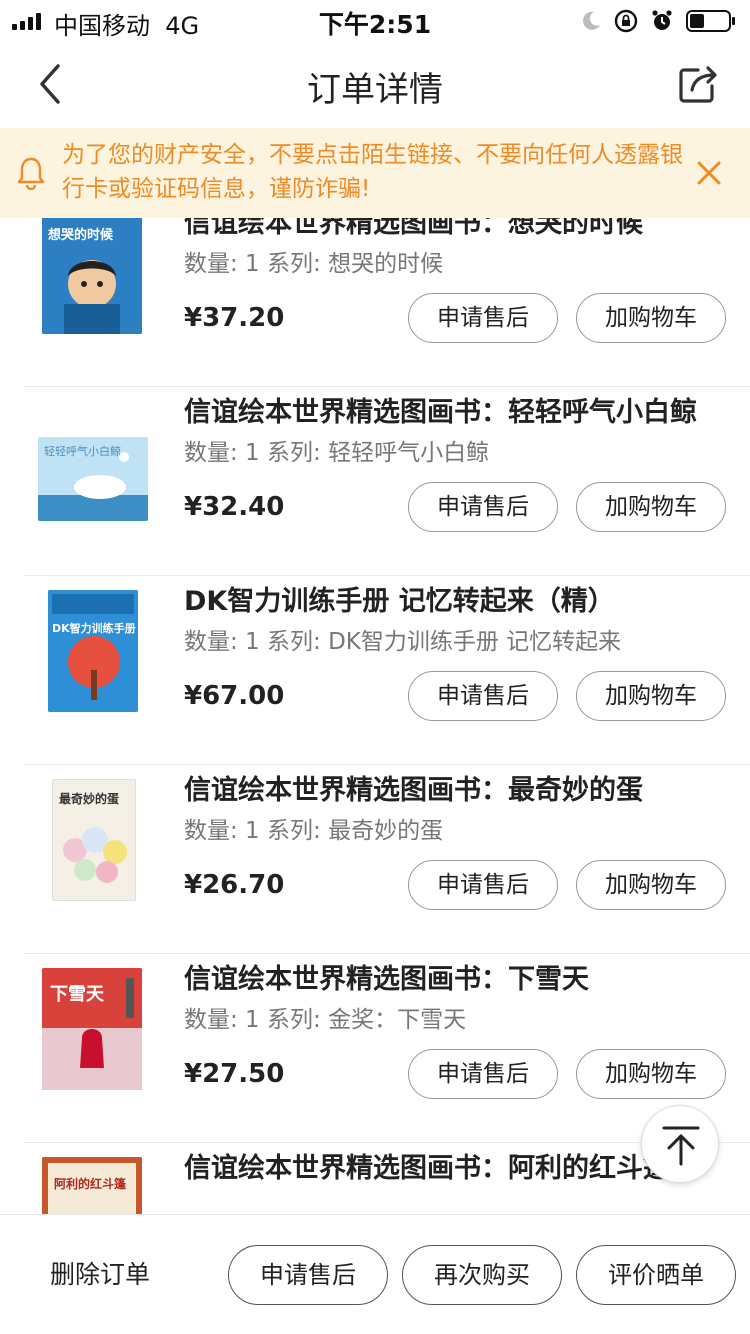 The height and width of the screenshot is (1334, 750). Describe the element at coordinates (387, 670) in the screenshot. I see `order-item: DK智力训练手册 DK智力训练手册 记忆转起来（精） 数量: 1 系列` at that location.